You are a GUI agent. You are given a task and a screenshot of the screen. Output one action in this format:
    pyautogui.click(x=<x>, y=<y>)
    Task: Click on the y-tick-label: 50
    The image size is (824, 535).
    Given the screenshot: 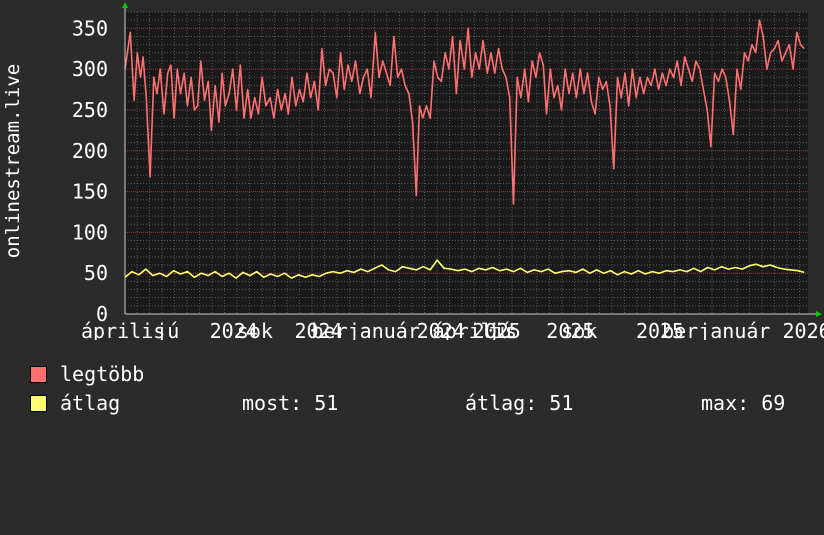 What is the action you would take?
    pyautogui.click(x=96, y=273)
    